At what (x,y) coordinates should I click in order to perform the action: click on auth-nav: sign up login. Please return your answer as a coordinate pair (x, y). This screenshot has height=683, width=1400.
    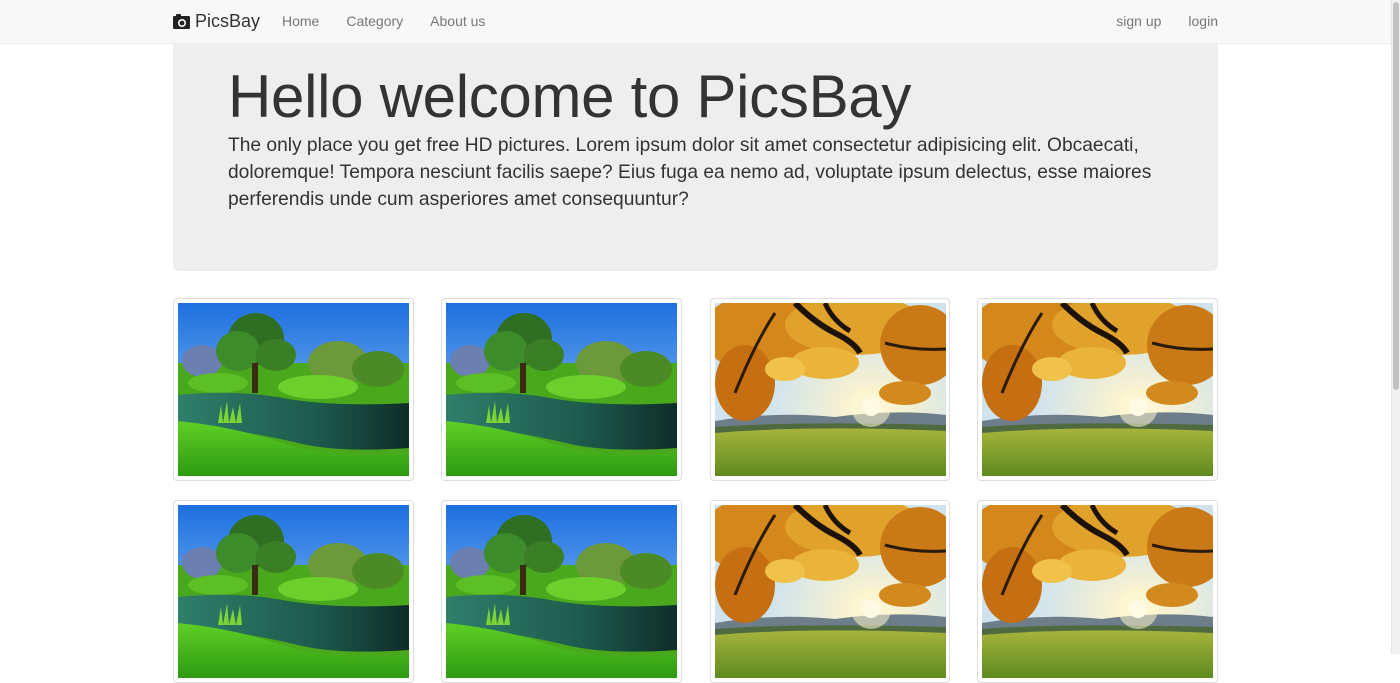
    Looking at the image, I should click on (1153, 21).